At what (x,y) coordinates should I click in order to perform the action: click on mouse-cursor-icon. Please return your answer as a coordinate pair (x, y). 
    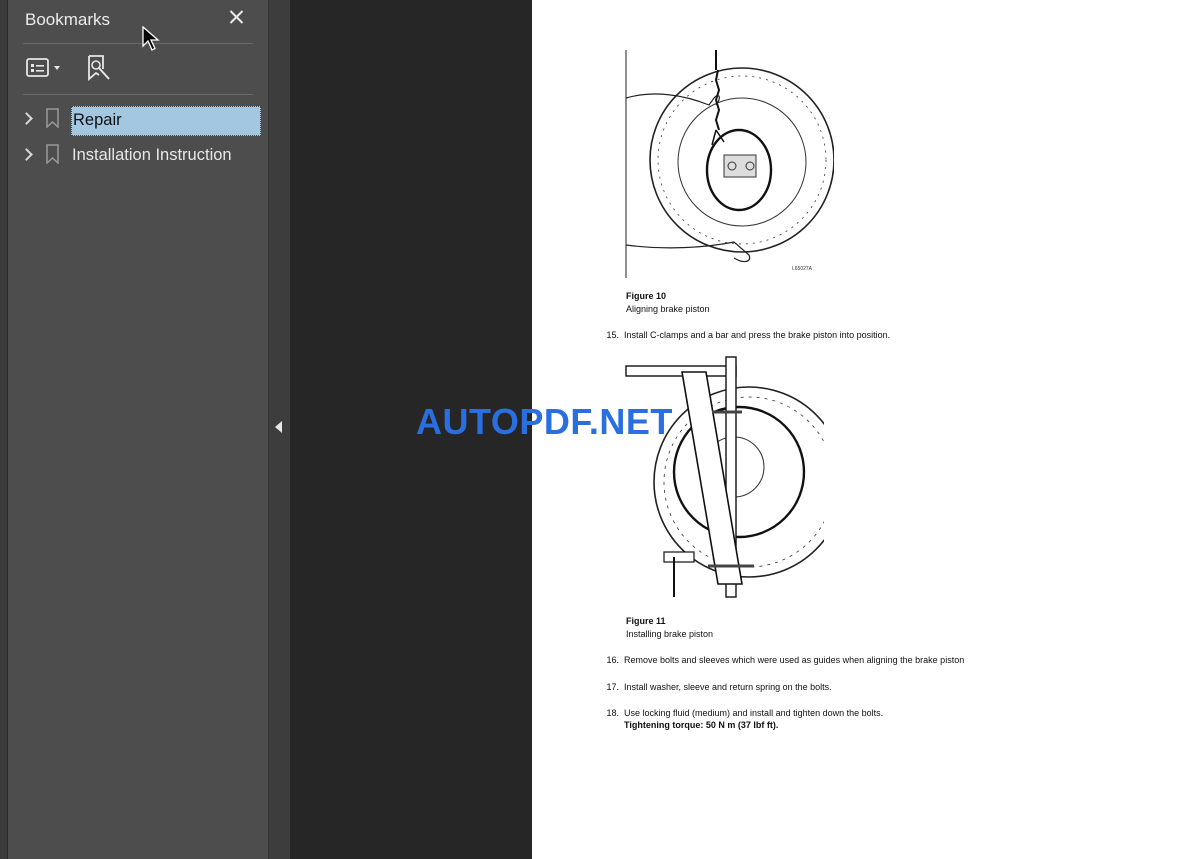
    Looking at the image, I should click on (151, 38).